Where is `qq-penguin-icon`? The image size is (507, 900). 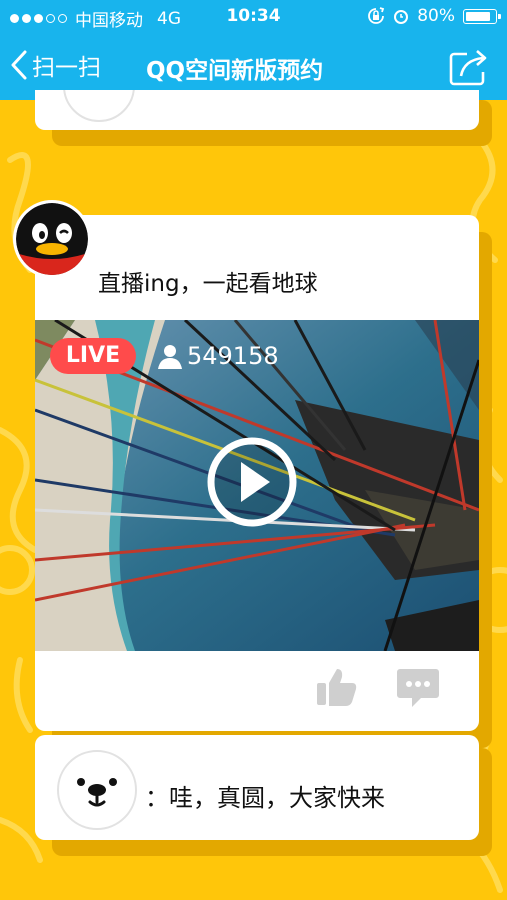 qq-penguin-icon is located at coordinates (52, 239).